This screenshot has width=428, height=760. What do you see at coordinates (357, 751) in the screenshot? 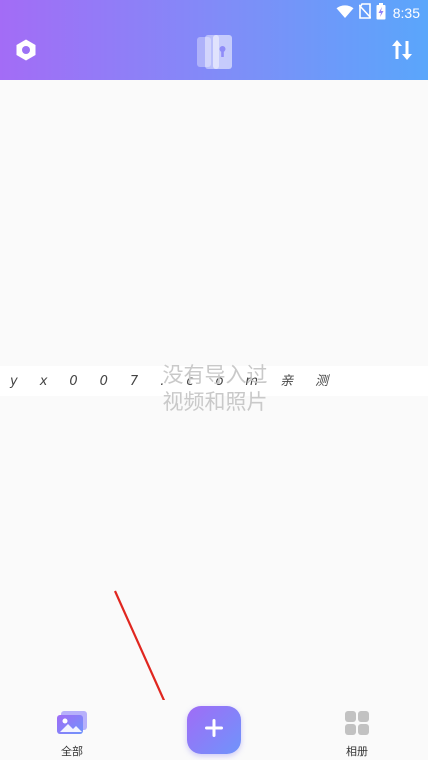
I see `nav-albums-label: 相册` at bounding box center [357, 751].